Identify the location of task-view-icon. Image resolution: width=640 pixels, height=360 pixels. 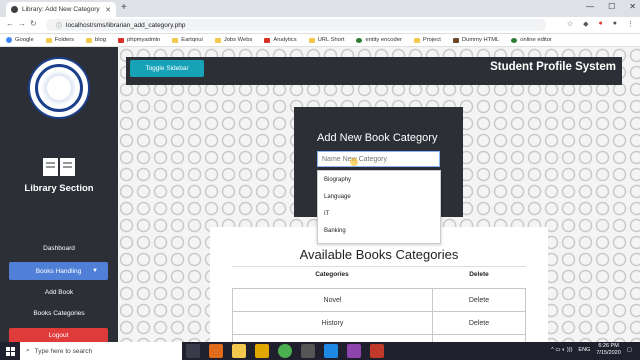
(193, 351).